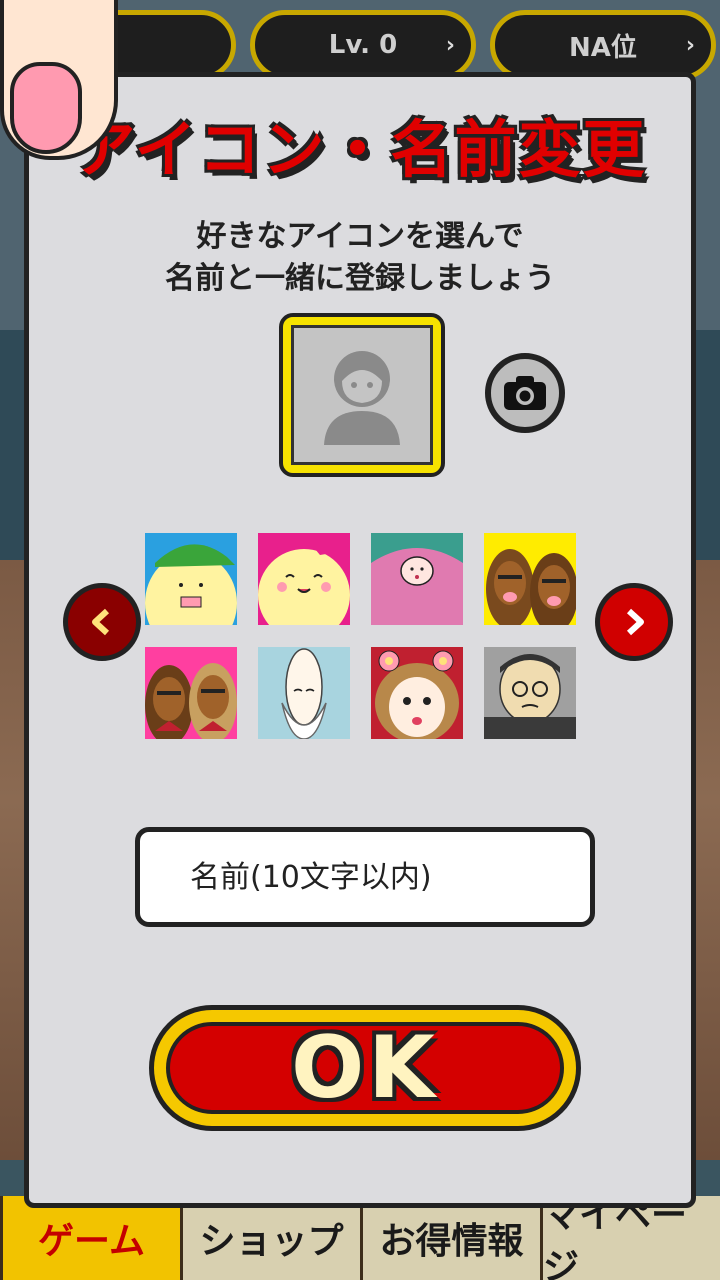 The width and height of the screenshot is (720, 1280). I want to click on tab-shop: ショップ, so click(270, 1238).